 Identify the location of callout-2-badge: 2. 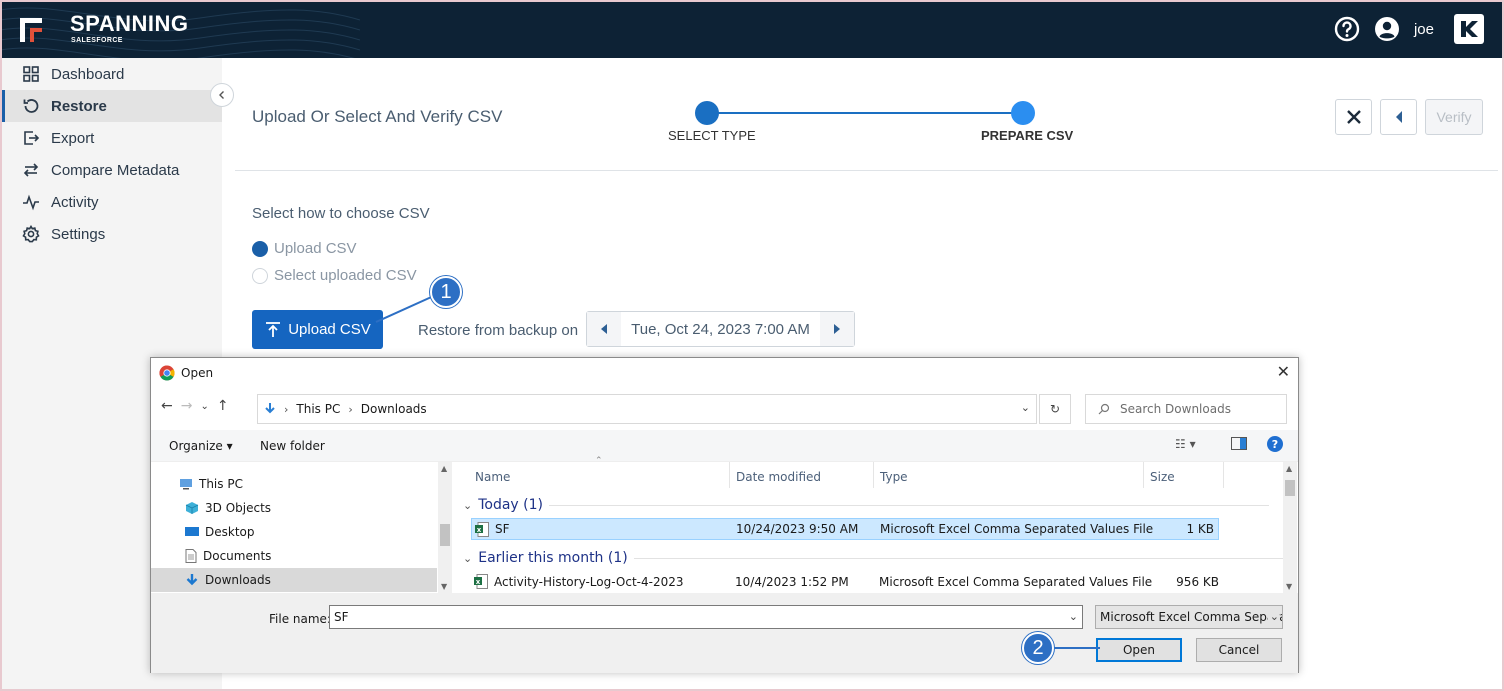
(1038, 648).